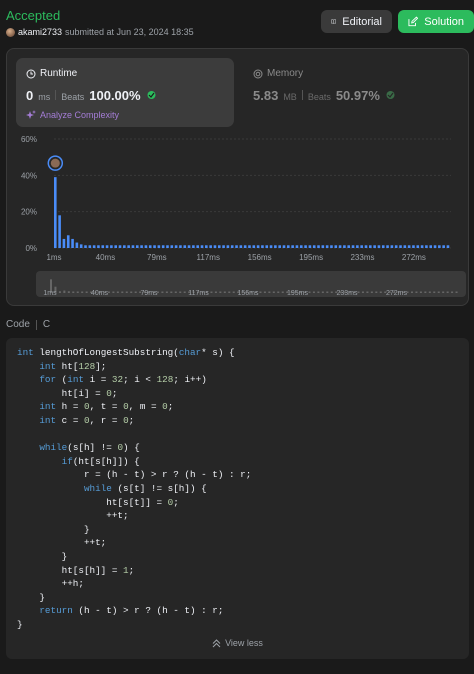  What do you see at coordinates (248, 293) in the screenshot?
I see `brush-tick-label: 156ms` at bounding box center [248, 293].